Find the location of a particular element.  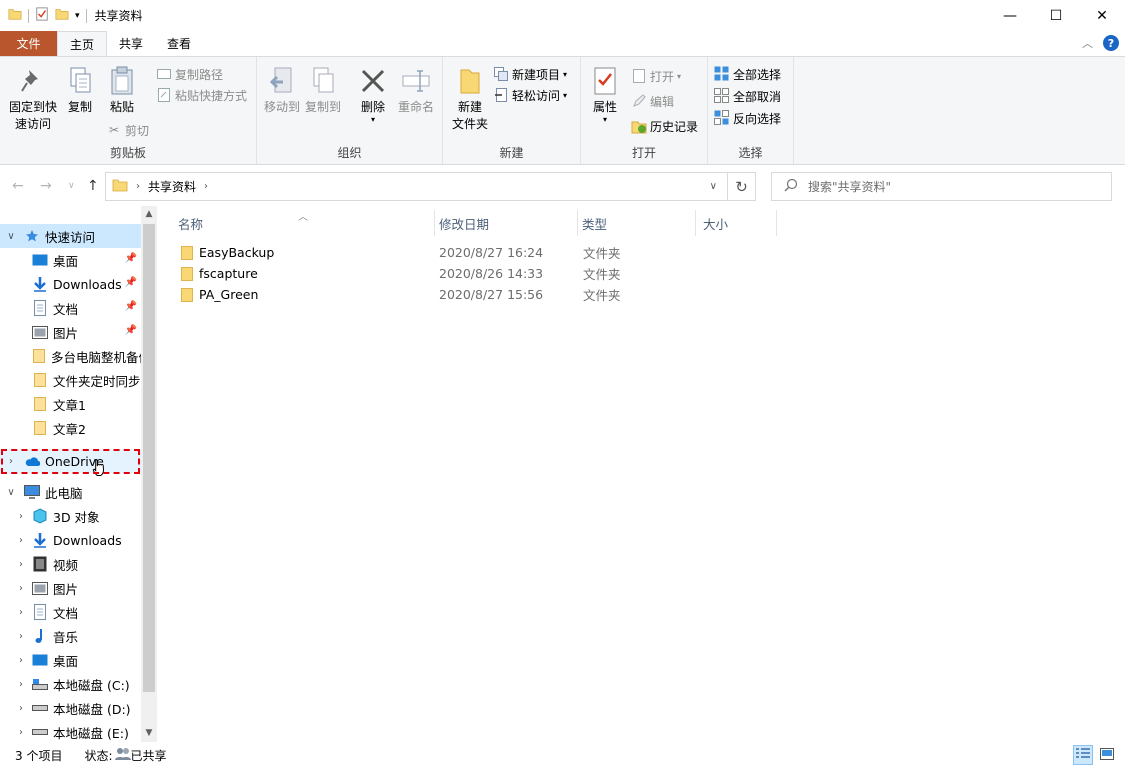

copy-to-button: 复制到 is located at coordinates (323, 90).